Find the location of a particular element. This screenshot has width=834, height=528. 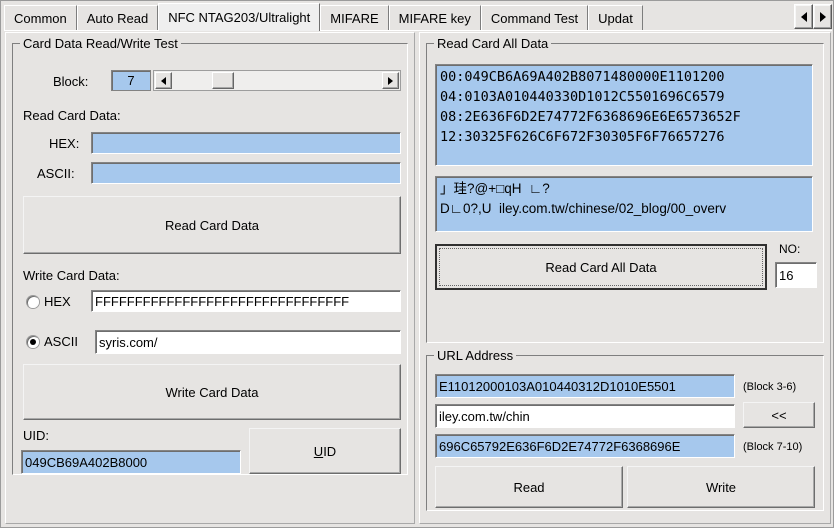

block-label: Block: is located at coordinates (71, 81).